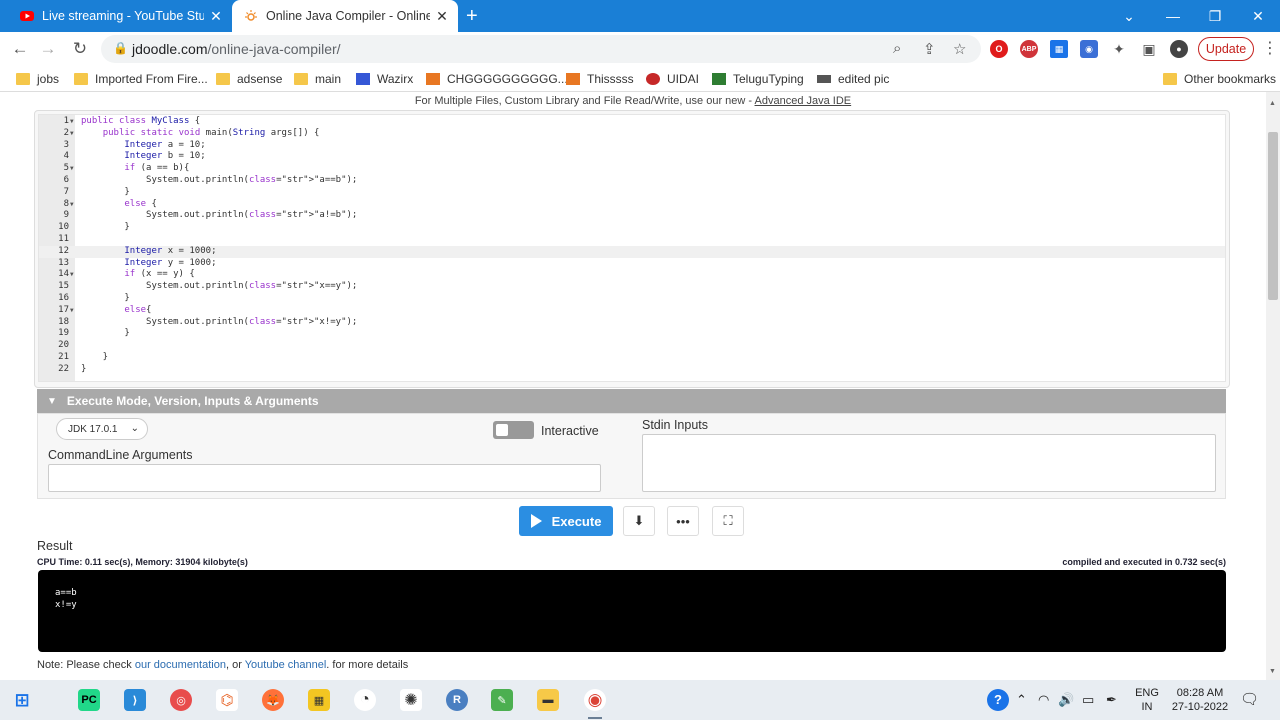 The width and height of the screenshot is (1280, 720). I want to click on line-number: 14, so click(63, 274).